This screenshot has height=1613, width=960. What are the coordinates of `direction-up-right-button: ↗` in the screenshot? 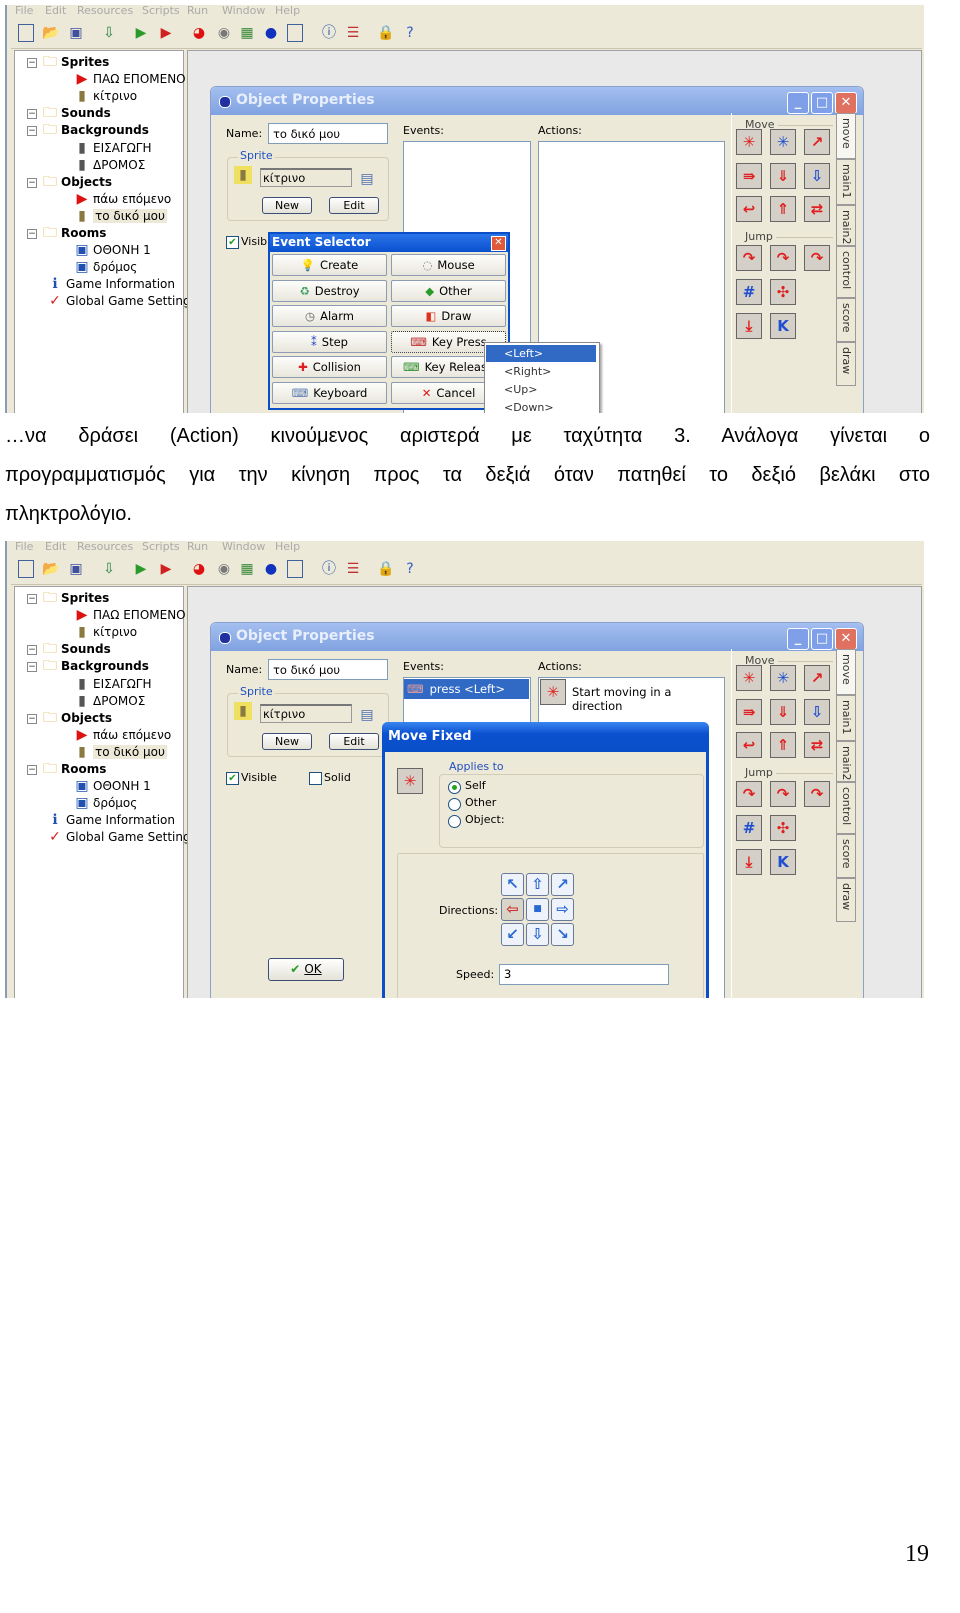 It's located at (562, 884).